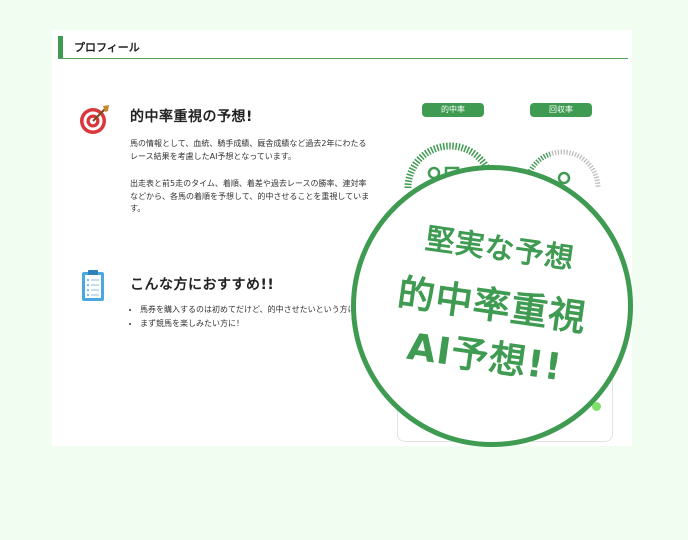 This screenshot has width=688, height=540. What do you see at coordinates (256, 324) in the screenshot?
I see `list-item: まず競馬を楽しみたい方に！` at bounding box center [256, 324].